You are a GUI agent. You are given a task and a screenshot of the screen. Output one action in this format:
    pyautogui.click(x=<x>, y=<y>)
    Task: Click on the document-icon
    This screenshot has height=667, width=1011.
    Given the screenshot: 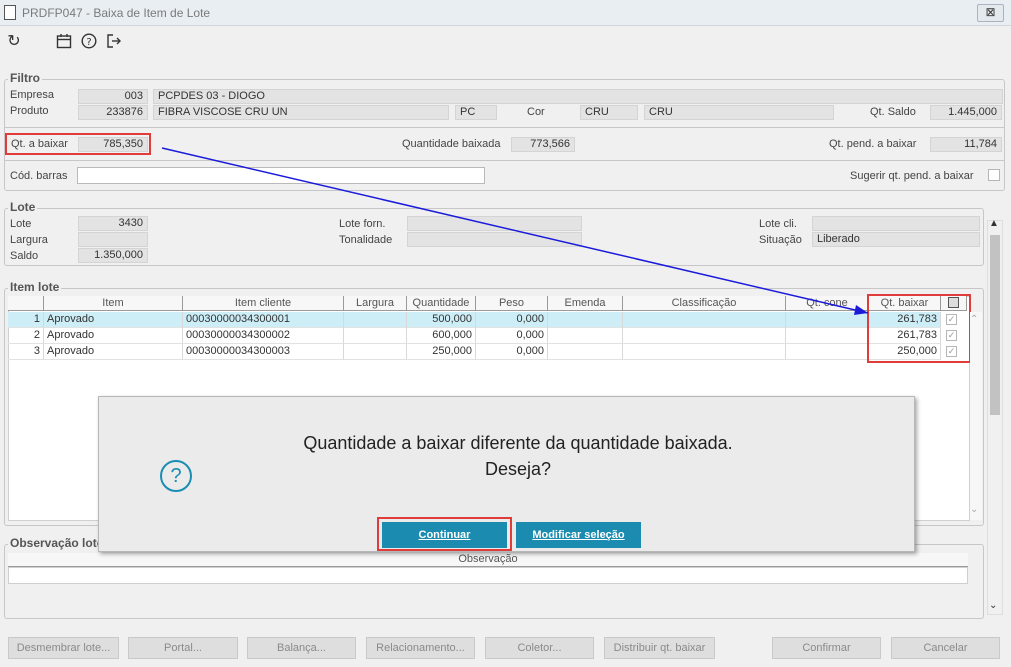 What is the action you would take?
    pyautogui.click(x=10, y=12)
    